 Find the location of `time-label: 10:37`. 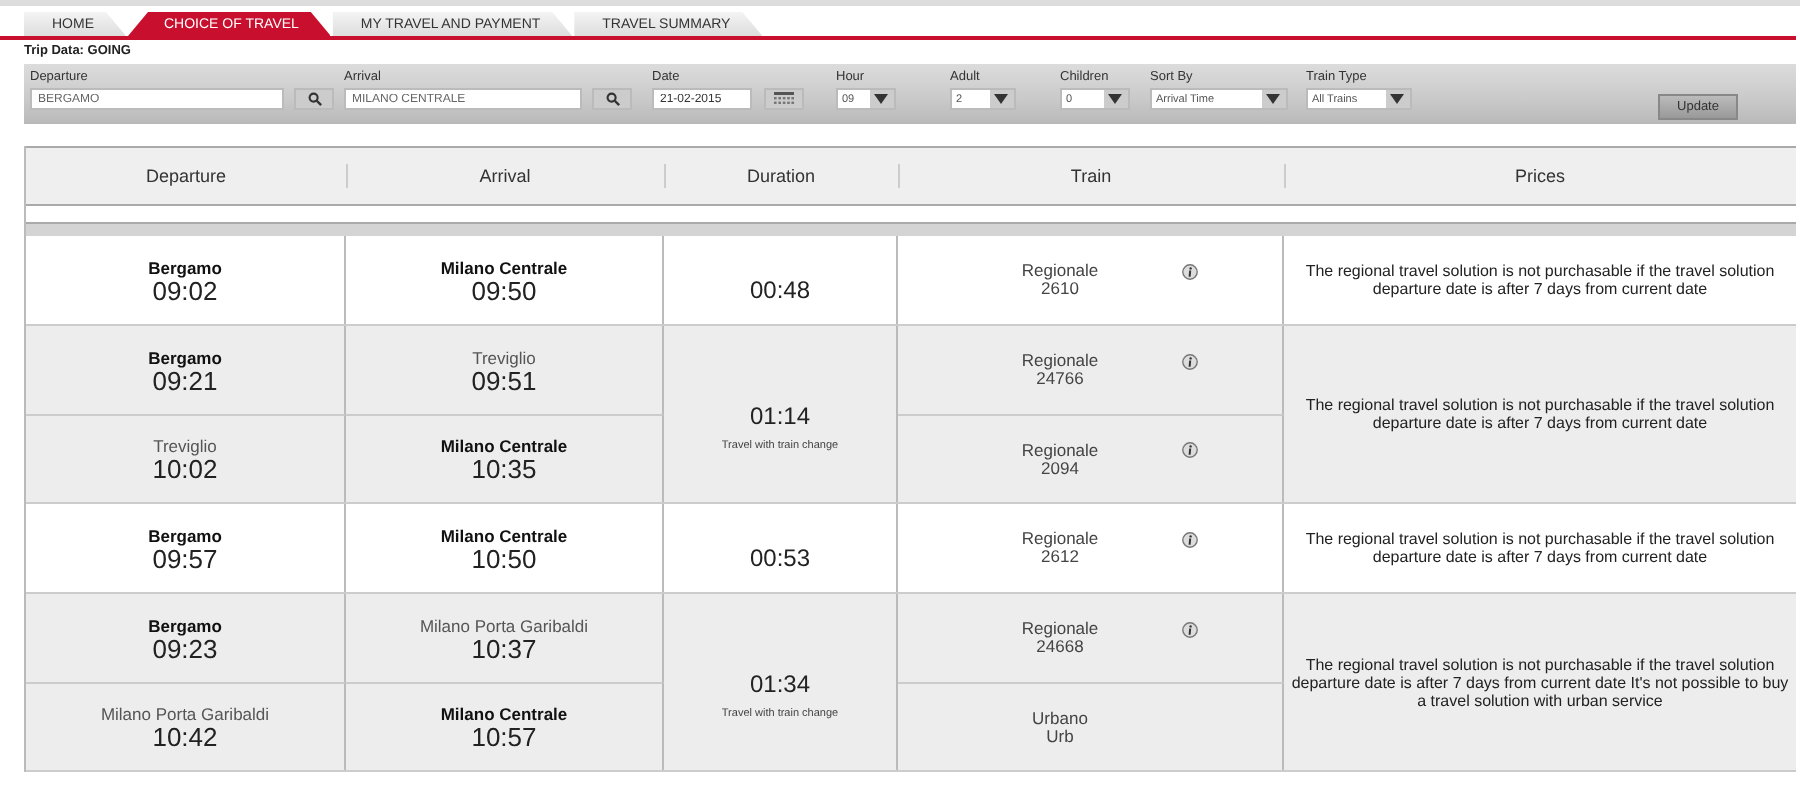

time-label: 10:37 is located at coordinates (504, 648).